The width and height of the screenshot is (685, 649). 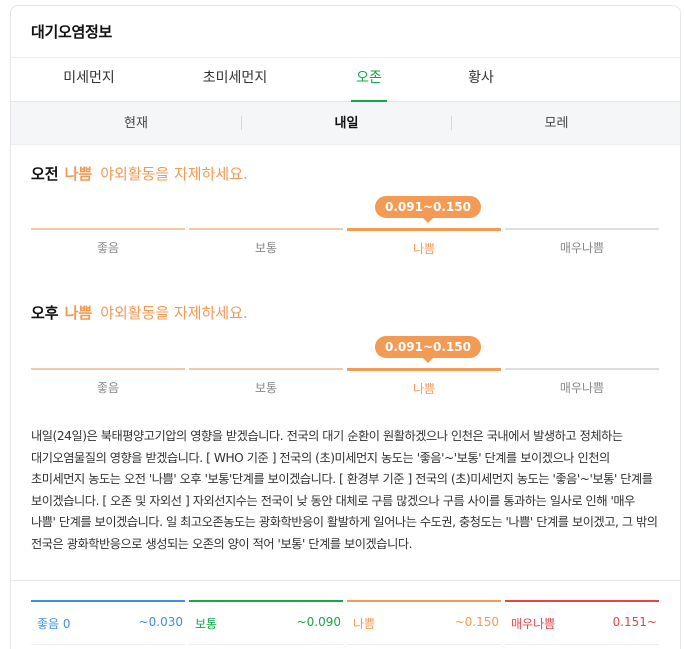 I want to click on afternoon-forecast: 오후 나쁨 야외활동을 자제하세요., so click(x=346, y=313).